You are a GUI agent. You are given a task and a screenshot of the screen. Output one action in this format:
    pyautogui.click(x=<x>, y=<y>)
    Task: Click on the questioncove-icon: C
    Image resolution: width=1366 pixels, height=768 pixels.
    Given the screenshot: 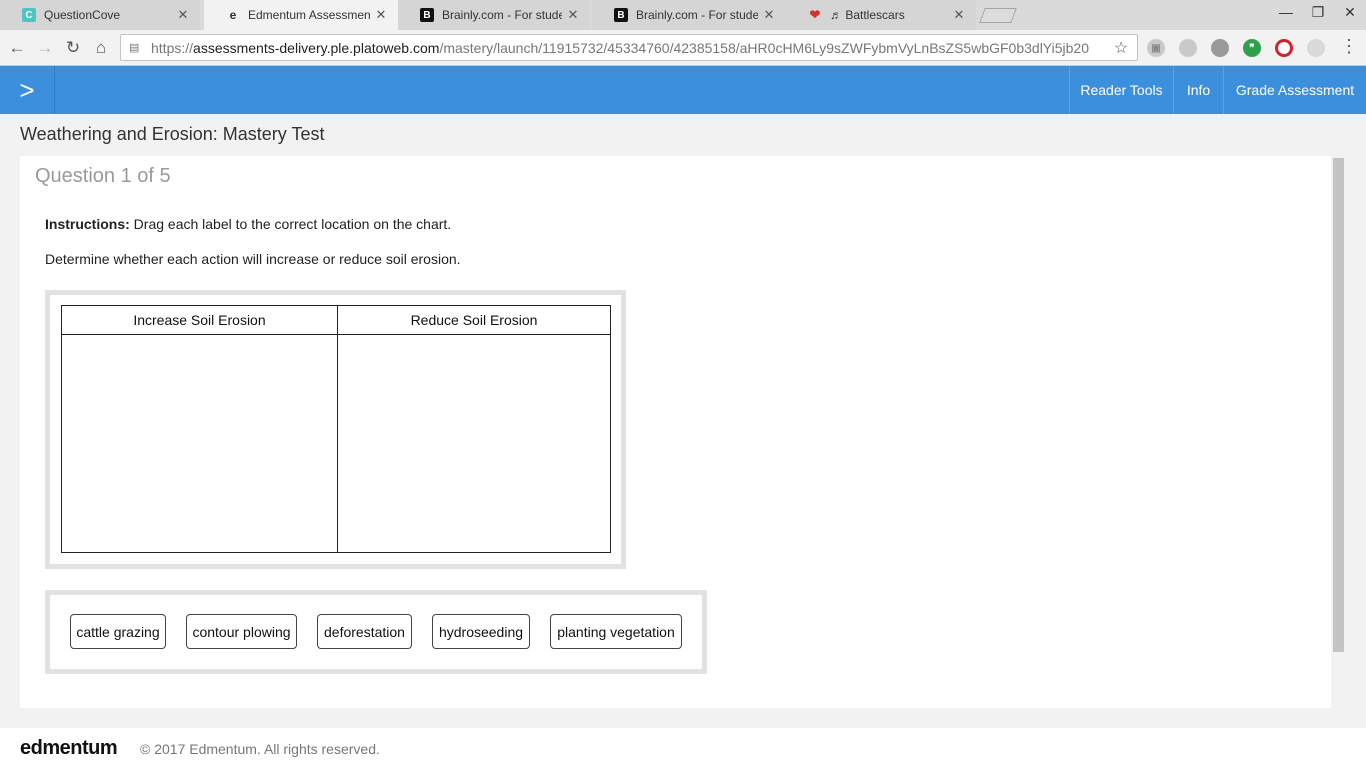 What is the action you would take?
    pyautogui.click(x=29, y=15)
    